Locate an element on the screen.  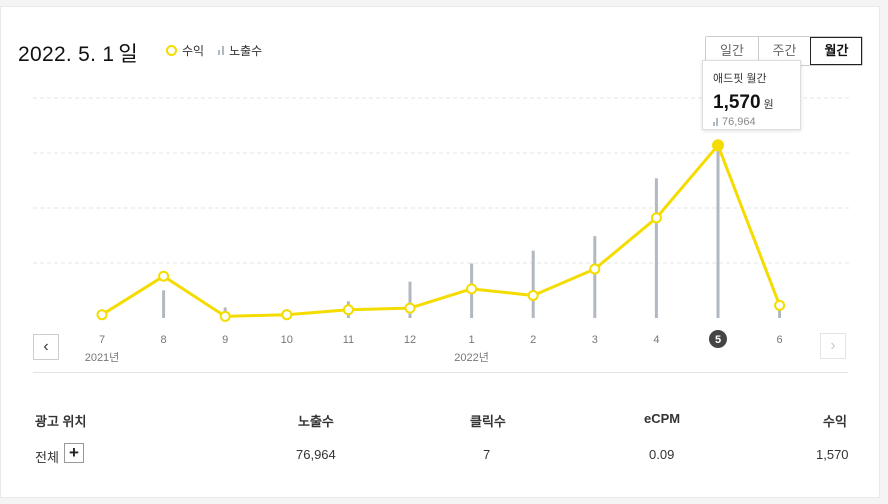
chevron-left-icon: ‹ is located at coordinates (46, 346).